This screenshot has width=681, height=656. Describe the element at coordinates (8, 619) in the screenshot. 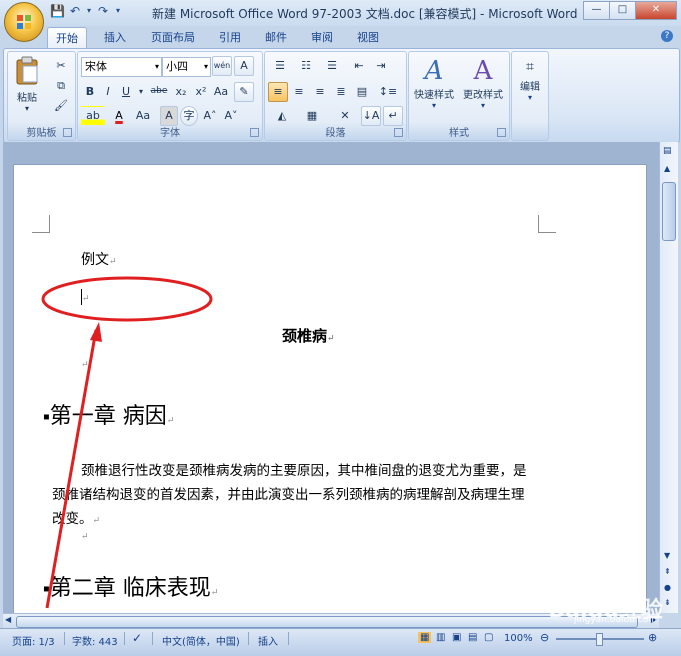

I see `scroll-left-icon: ◀` at that location.